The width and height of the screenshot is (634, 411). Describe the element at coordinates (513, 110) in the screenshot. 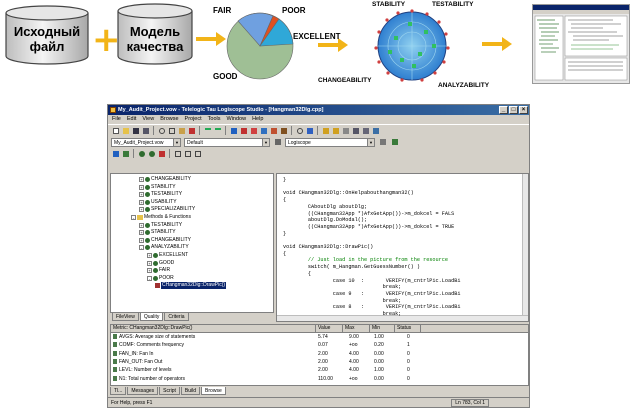

I see `maximize-button: □` at that location.